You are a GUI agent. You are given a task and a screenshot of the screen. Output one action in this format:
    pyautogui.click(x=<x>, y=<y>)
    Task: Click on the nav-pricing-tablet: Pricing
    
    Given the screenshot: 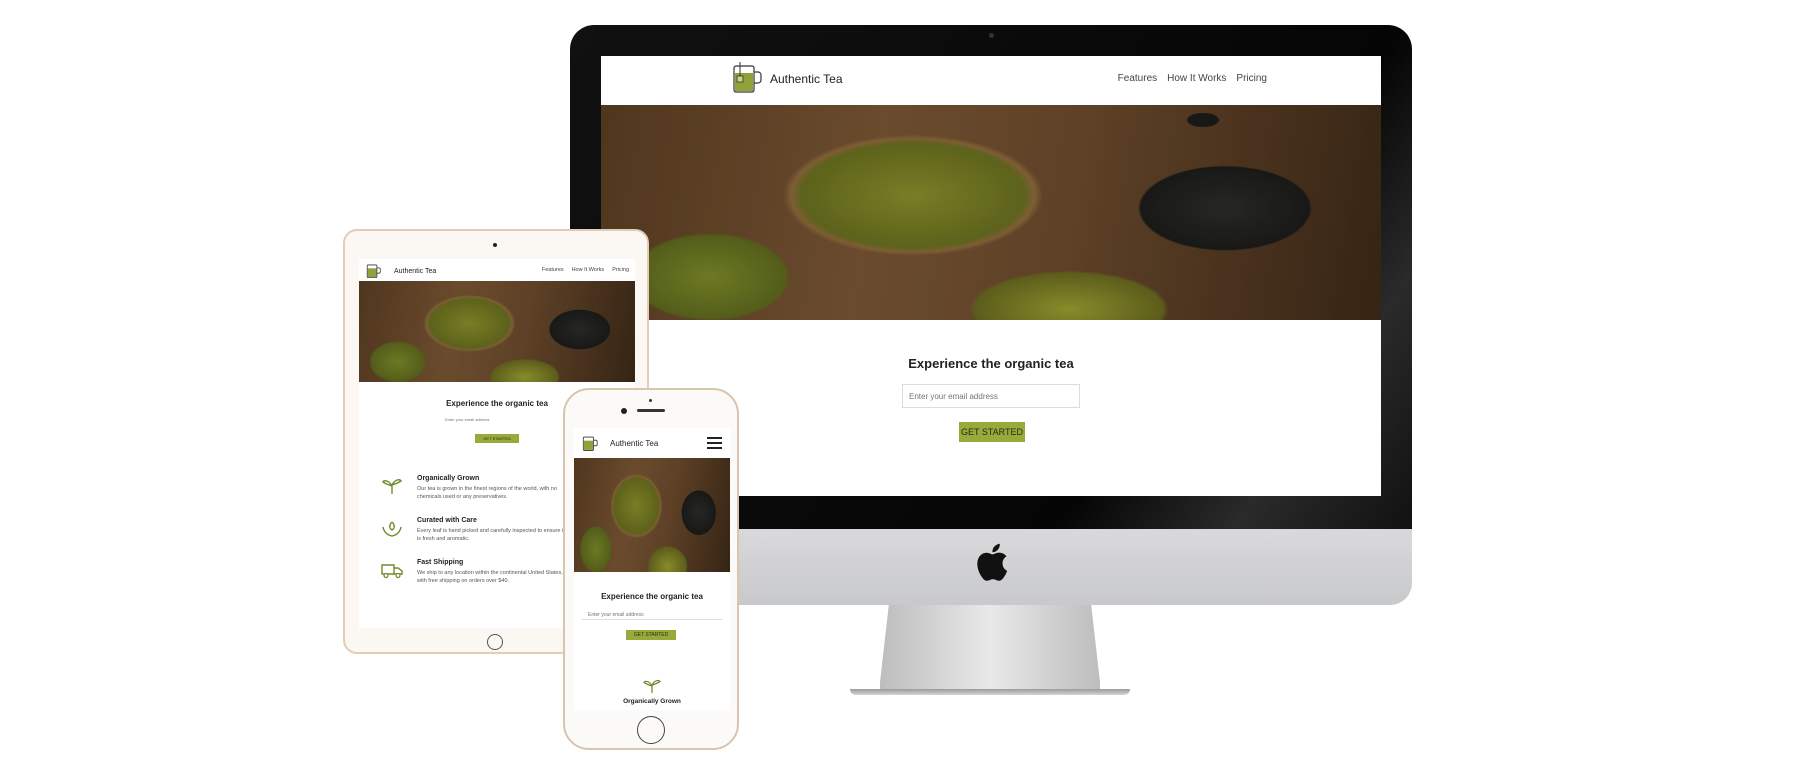 What is the action you would take?
    pyautogui.click(x=620, y=270)
    